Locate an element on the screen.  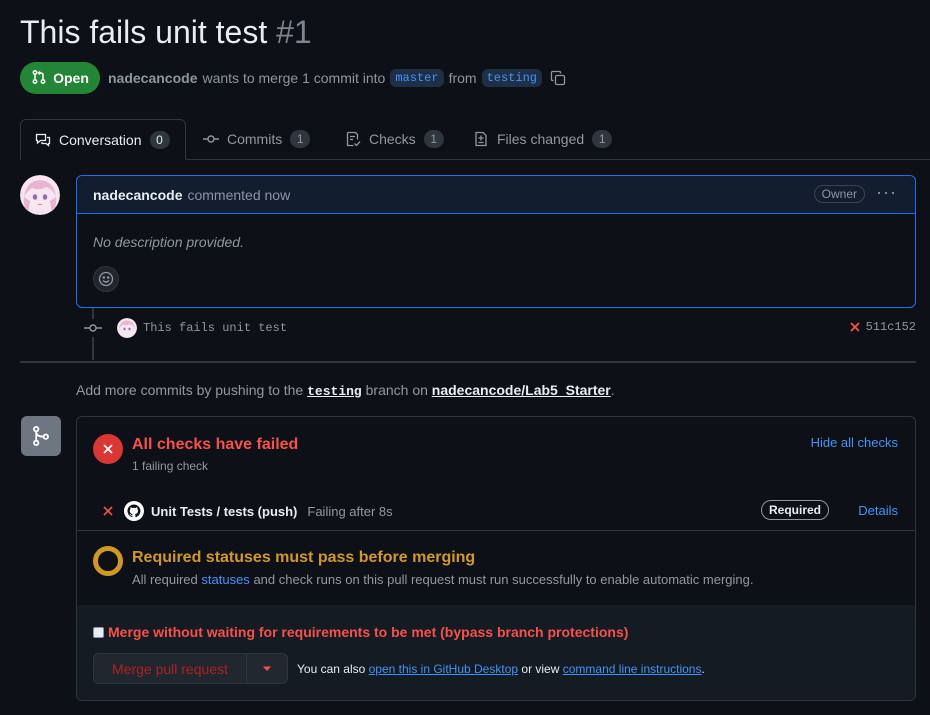
pr-title-text: This fails unit test is located at coordinates (144, 32).